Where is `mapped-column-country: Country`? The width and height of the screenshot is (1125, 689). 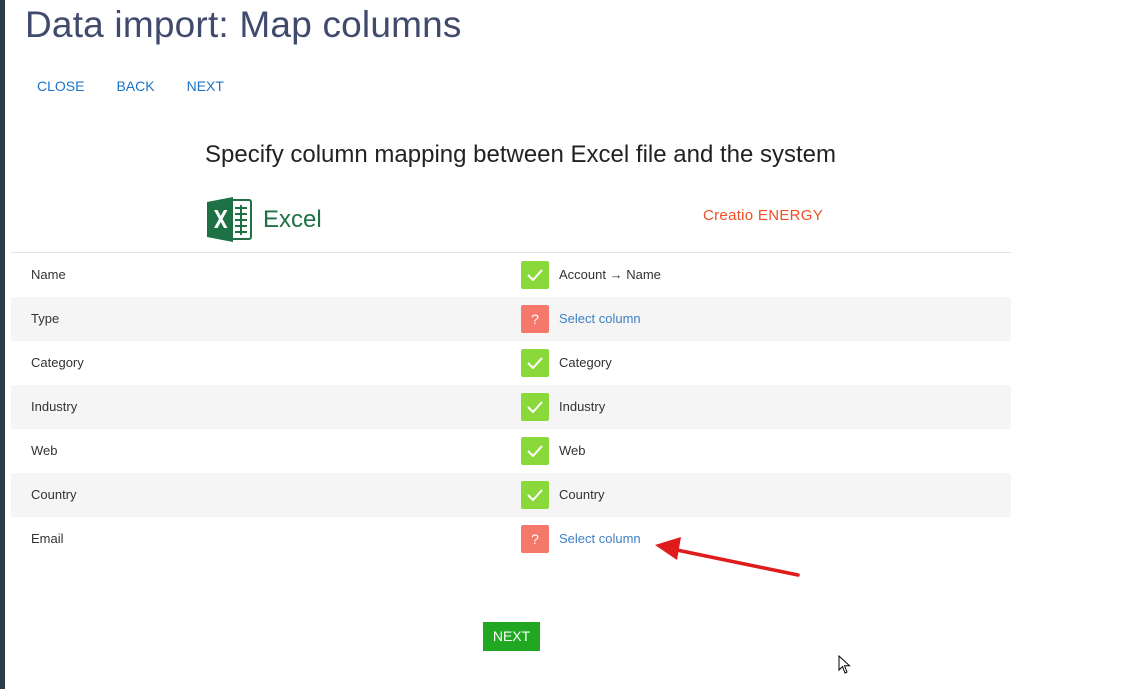 mapped-column-country: Country is located at coordinates (582, 494).